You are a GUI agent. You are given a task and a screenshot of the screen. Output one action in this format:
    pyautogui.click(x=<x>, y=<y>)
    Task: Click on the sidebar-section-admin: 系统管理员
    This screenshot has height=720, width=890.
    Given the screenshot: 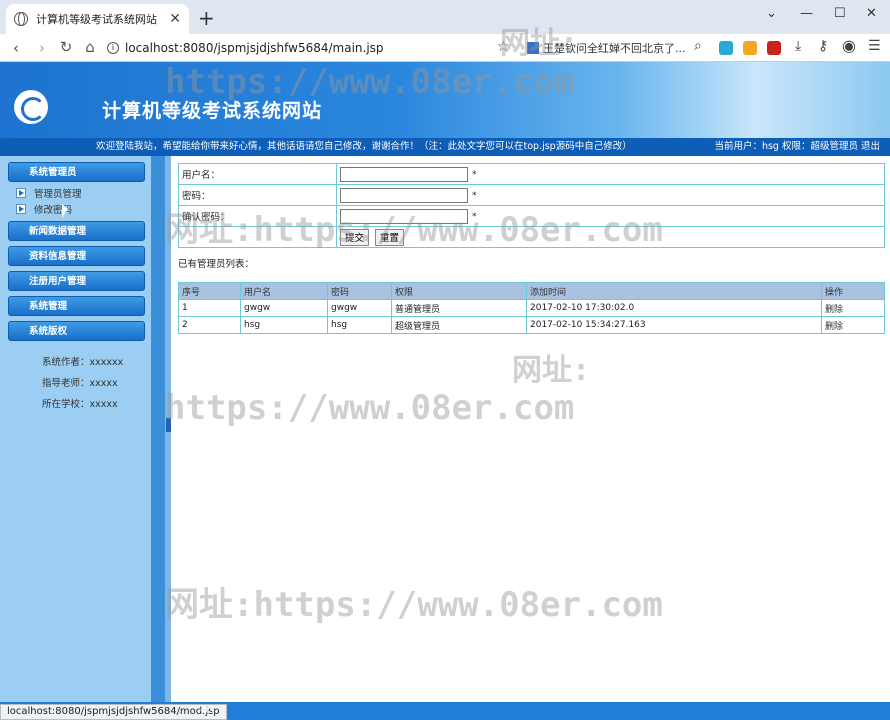 What is the action you would take?
    pyautogui.click(x=76, y=172)
    